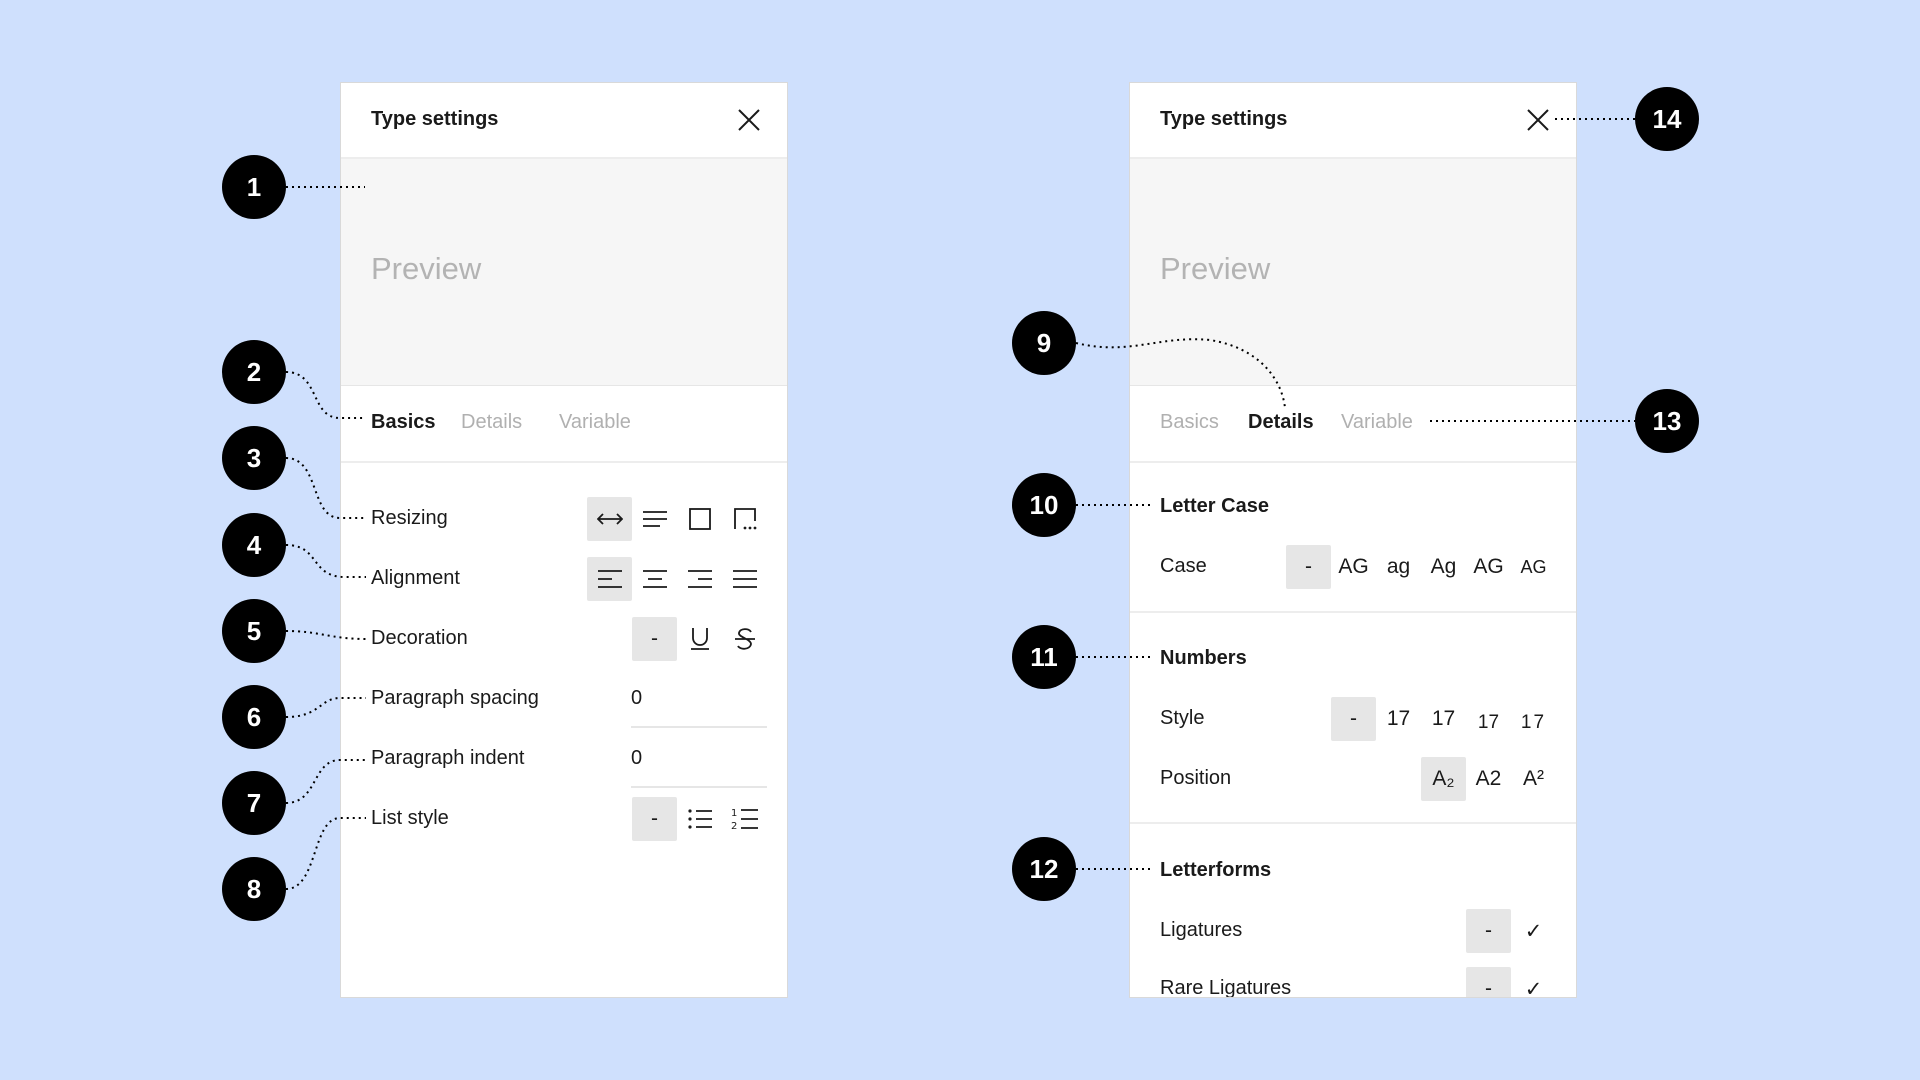 The image size is (1920, 1080). What do you see at coordinates (254, 372) in the screenshot?
I see `callout-marker: 2` at bounding box center [254, 372].